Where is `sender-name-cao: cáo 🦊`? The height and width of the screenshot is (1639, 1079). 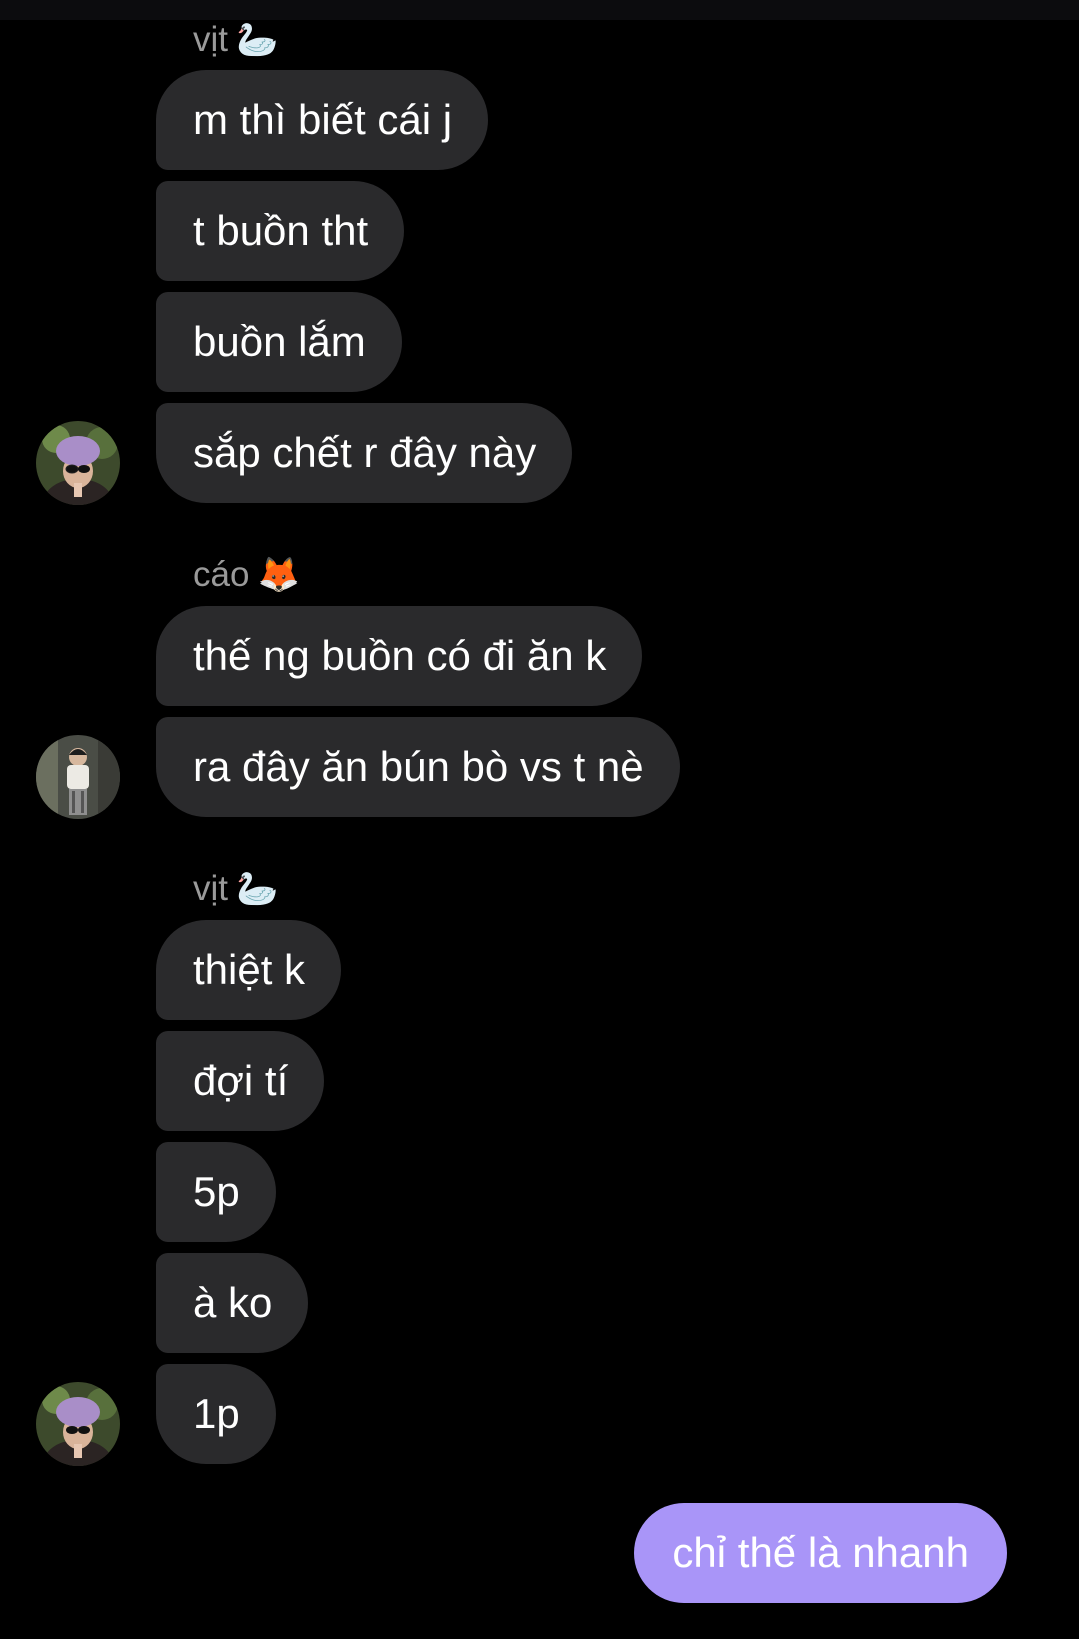
sender-name-cao: cáo 🦊 is located at coordinates (246, 574).